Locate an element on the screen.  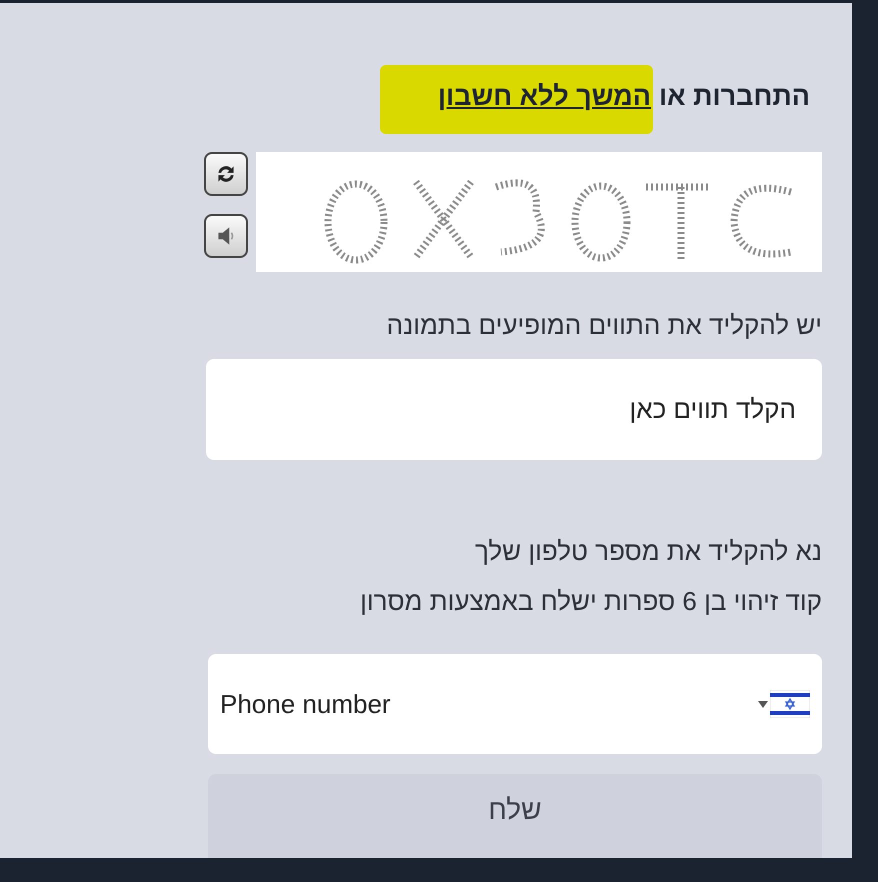
send-button: שלח is located at coordinates (515, 816).